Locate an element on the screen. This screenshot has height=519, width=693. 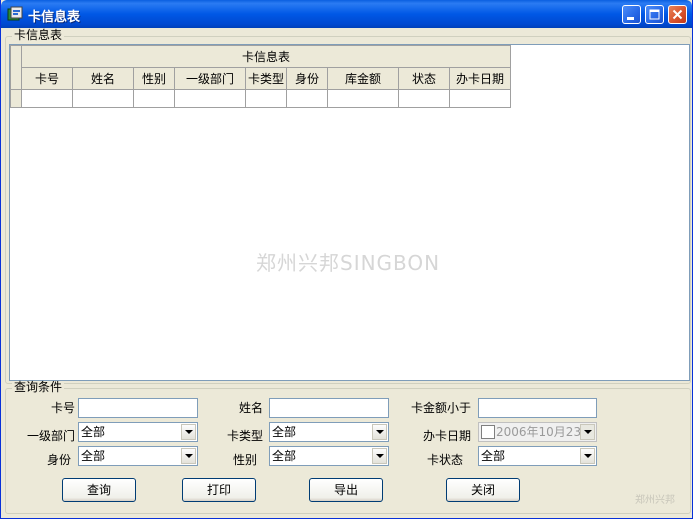
corner-watermark: 郑州兴邦 is located at coordinates (655, 500).